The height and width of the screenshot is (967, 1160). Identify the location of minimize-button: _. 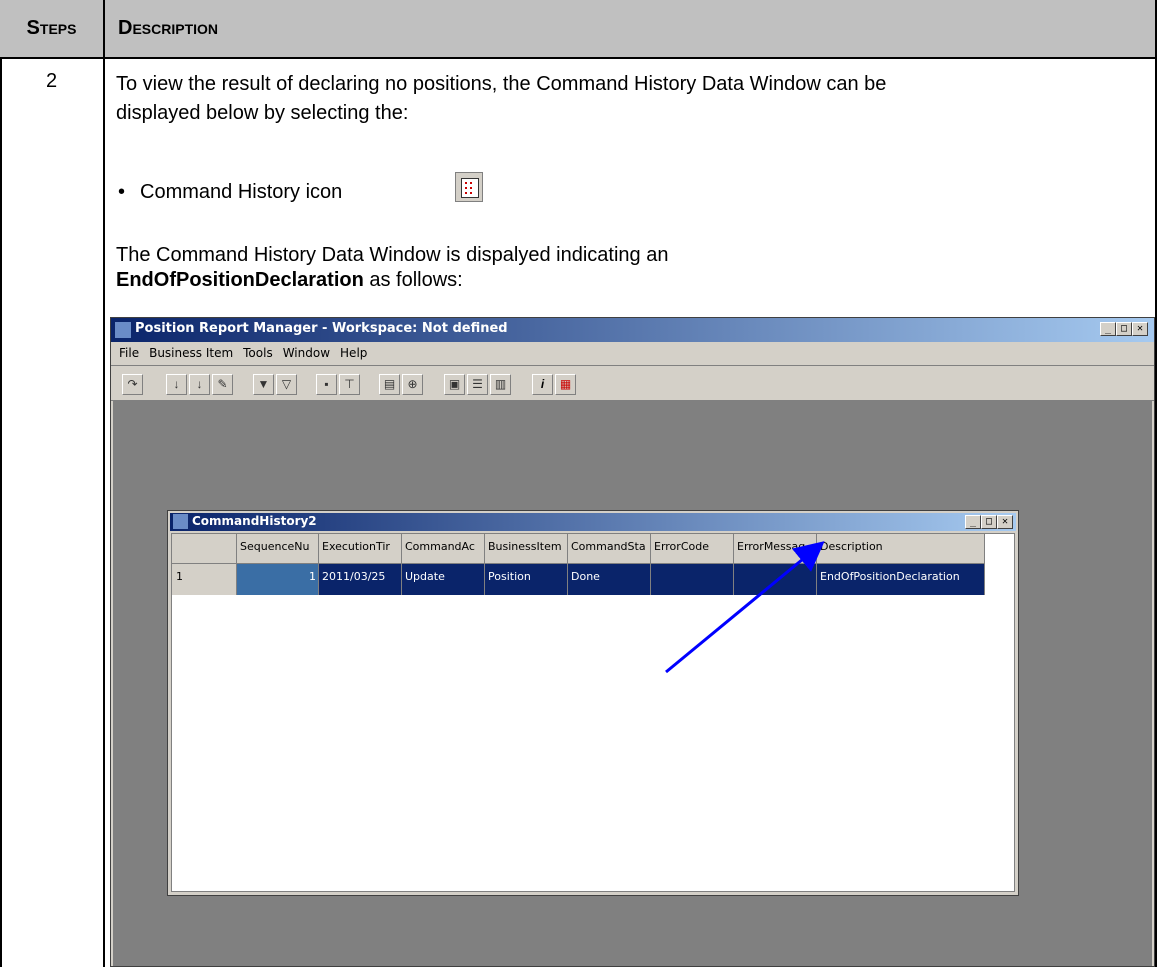
(1108, 329).